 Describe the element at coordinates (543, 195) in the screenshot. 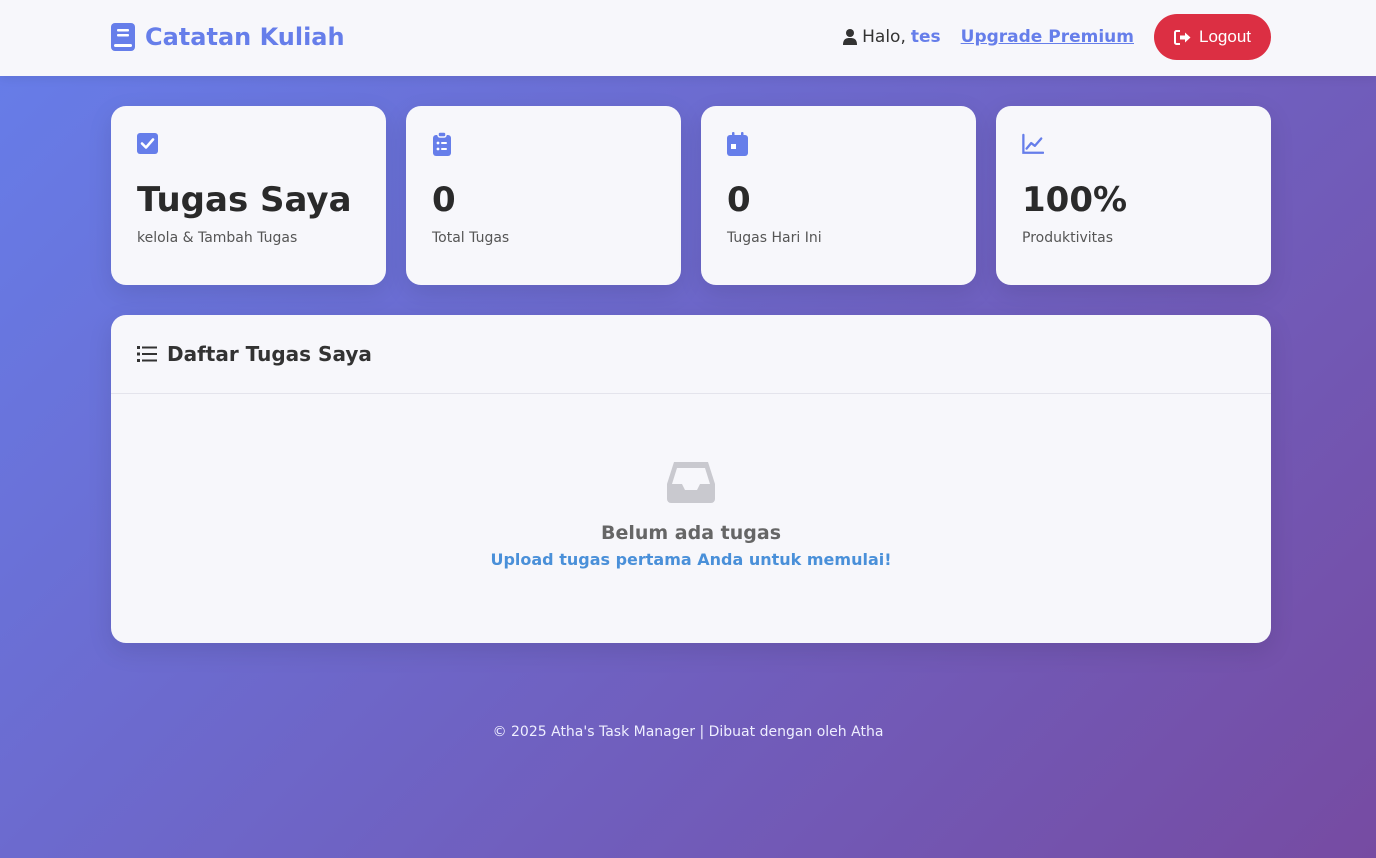

I see `stat-card-total-tugas: 0 Total Tugas` at that location.